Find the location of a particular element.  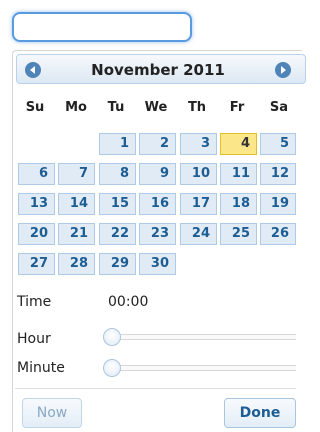

day-cell: 6 is located at coordinates (36, 174).